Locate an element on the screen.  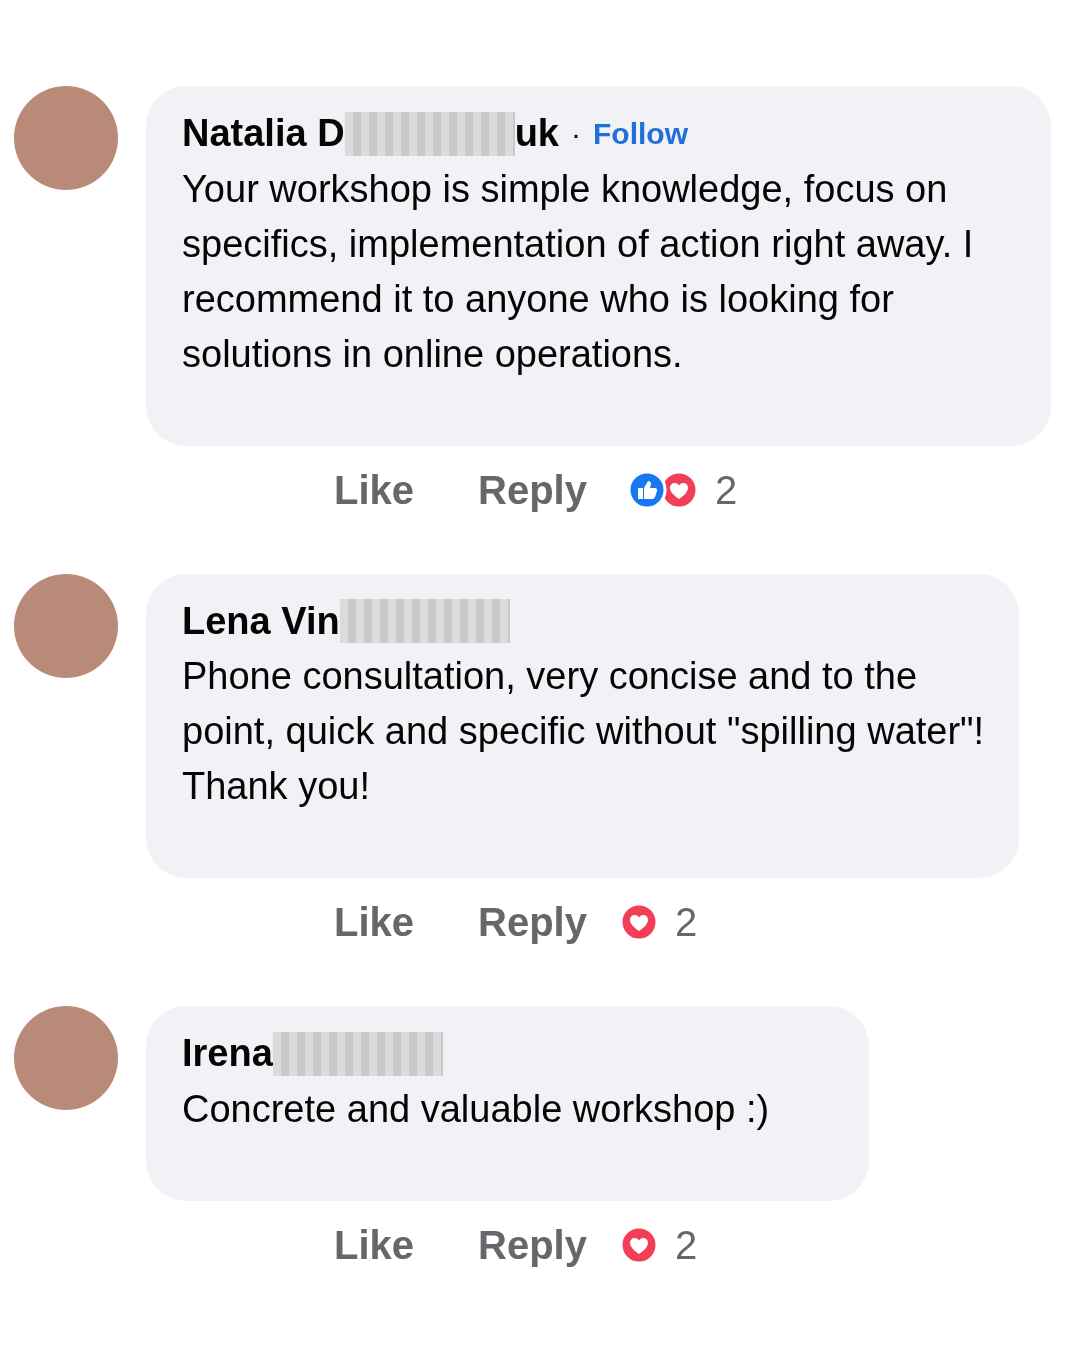
commenter-name: Irena is located at coordinates (227, 1054).